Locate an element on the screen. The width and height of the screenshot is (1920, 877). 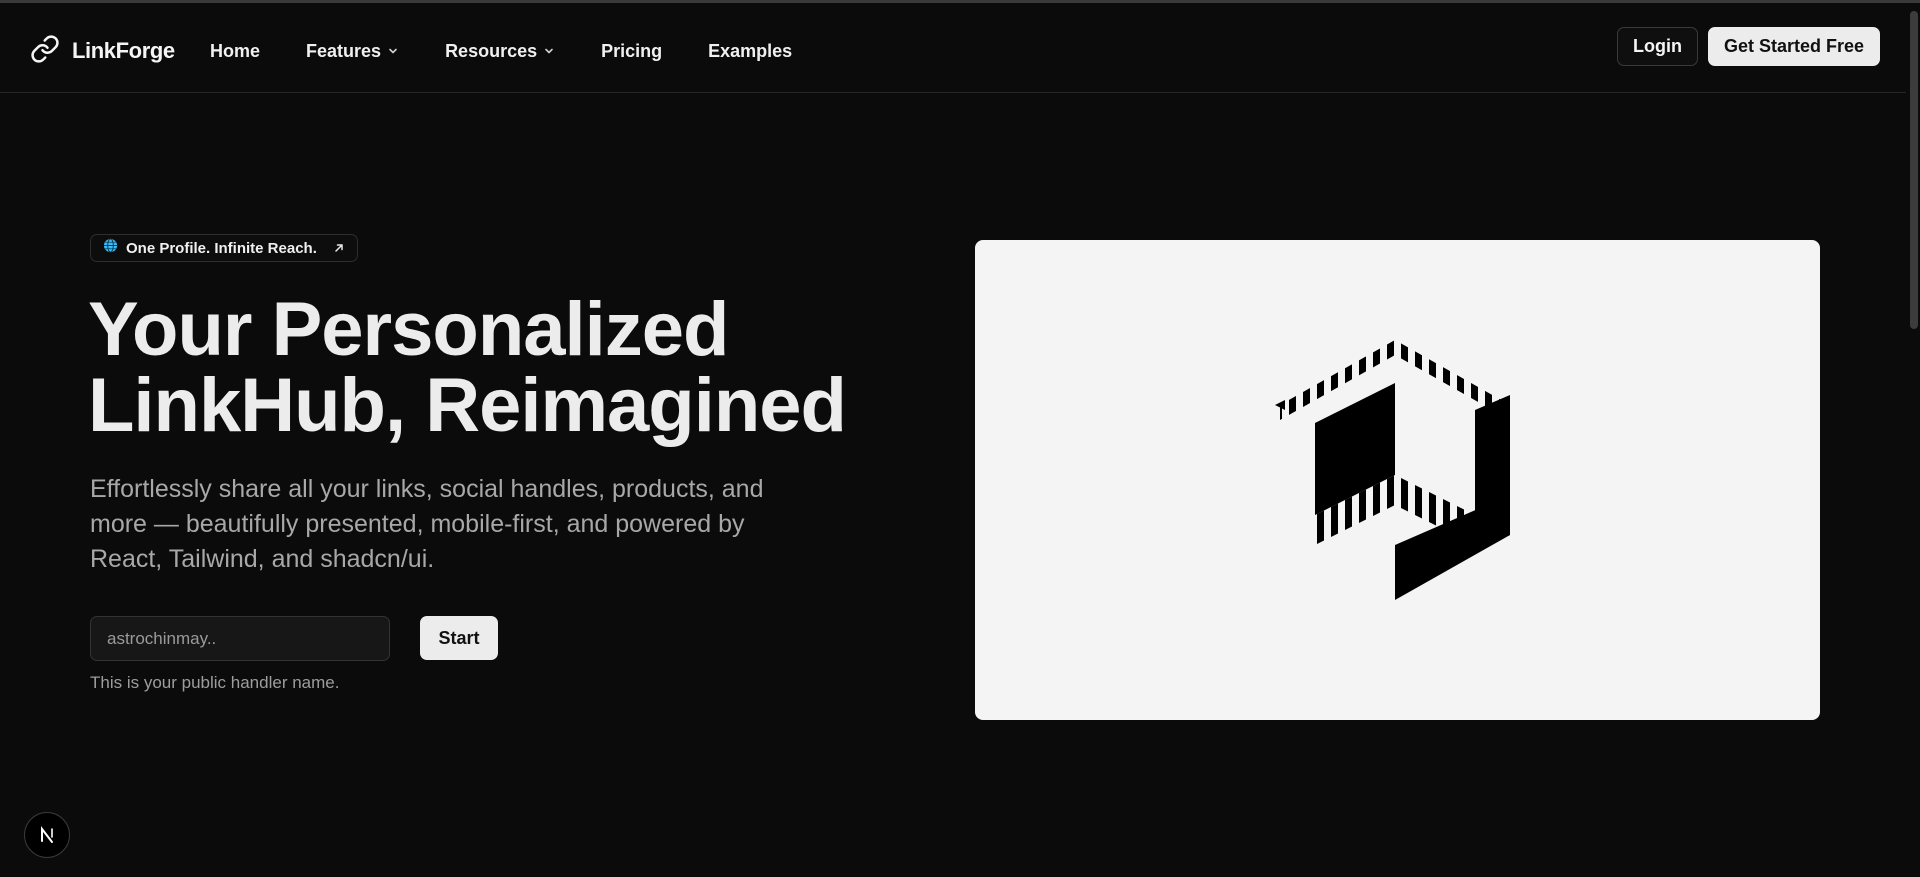
get-started-button: Get Started Free is located at coordinates (1793, 46).